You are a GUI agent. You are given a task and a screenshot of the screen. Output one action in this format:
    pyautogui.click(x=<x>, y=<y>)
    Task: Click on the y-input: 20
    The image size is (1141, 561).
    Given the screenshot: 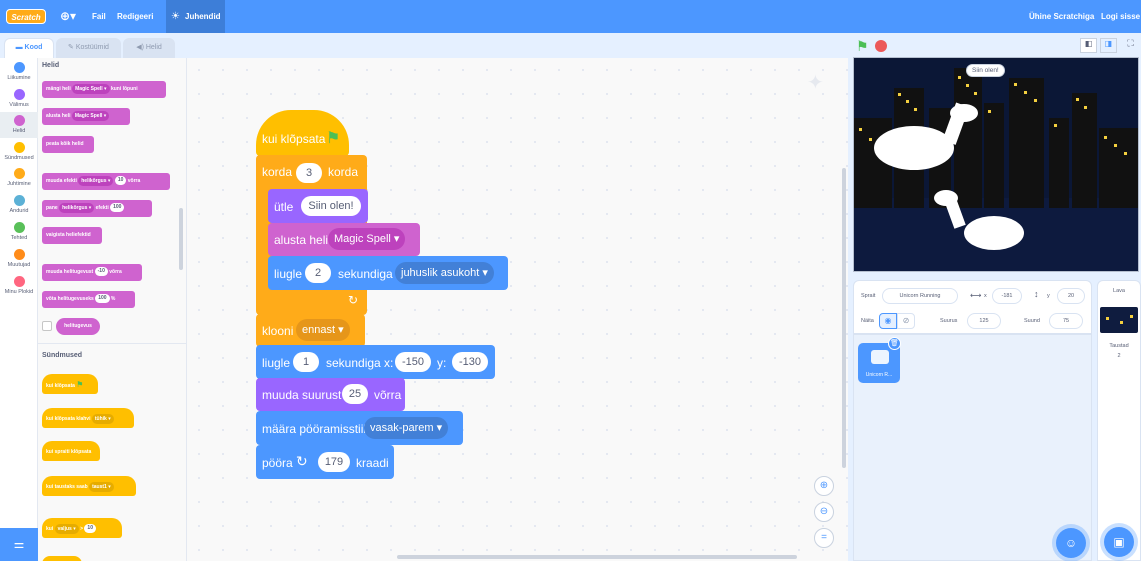 What is the action you would take?
    pyautogui.click(x=1071, y=296)
    